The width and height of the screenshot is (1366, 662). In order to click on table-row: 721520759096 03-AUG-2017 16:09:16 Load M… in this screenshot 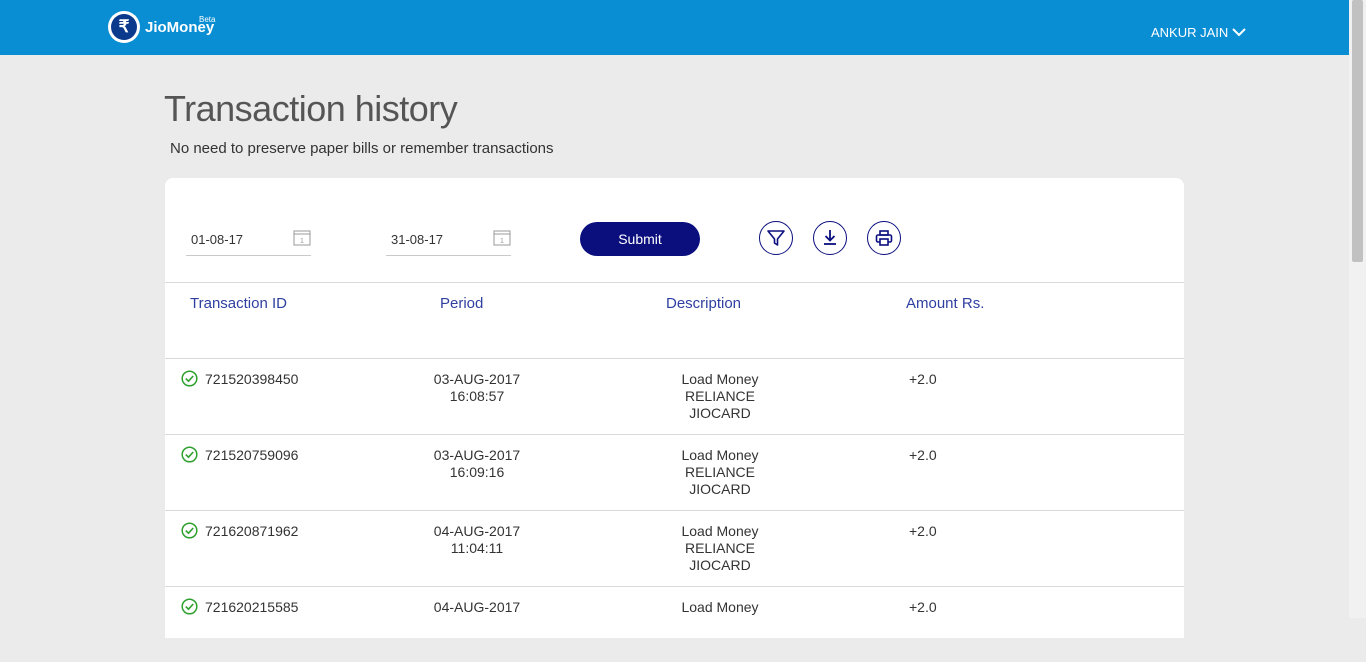, I will do `click(674, 472)`.